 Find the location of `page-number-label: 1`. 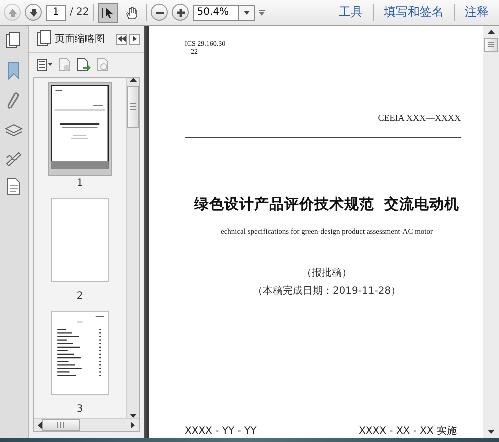

page-number-label: 1 is located at coordinates (80, 183).